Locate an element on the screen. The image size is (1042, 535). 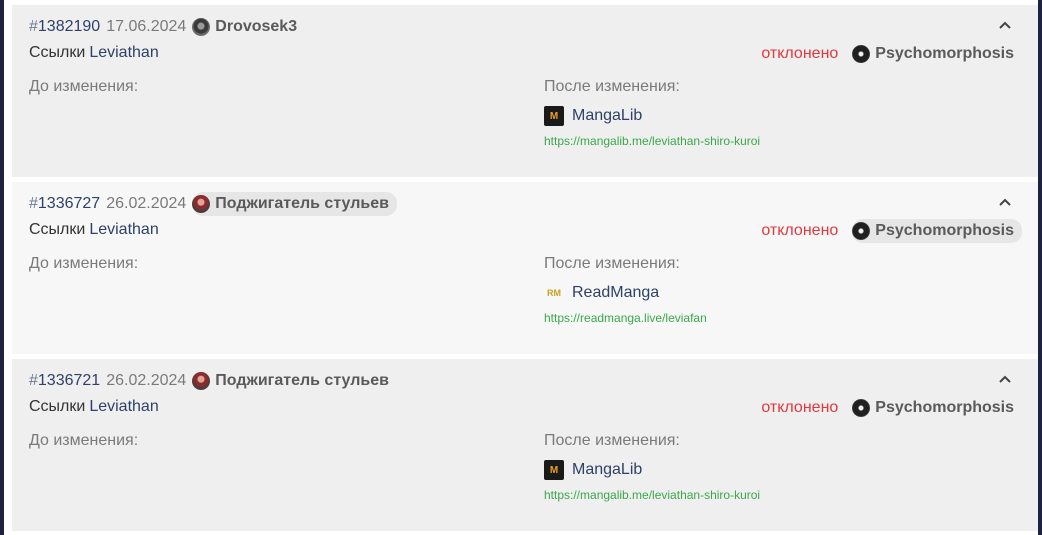
author-link: Drovosek3 is located at coordinates (248, 27).